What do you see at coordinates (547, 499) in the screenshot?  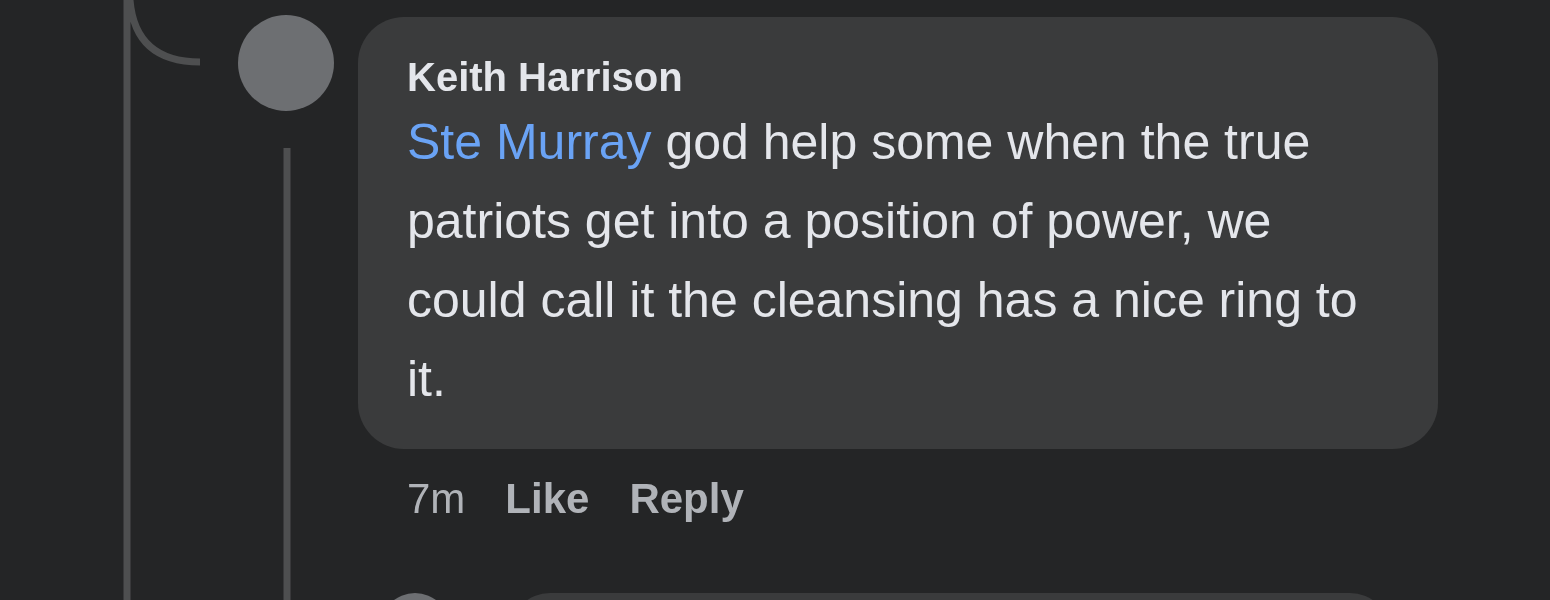 I see `action-link: Like` at bounding box center [547, 499].